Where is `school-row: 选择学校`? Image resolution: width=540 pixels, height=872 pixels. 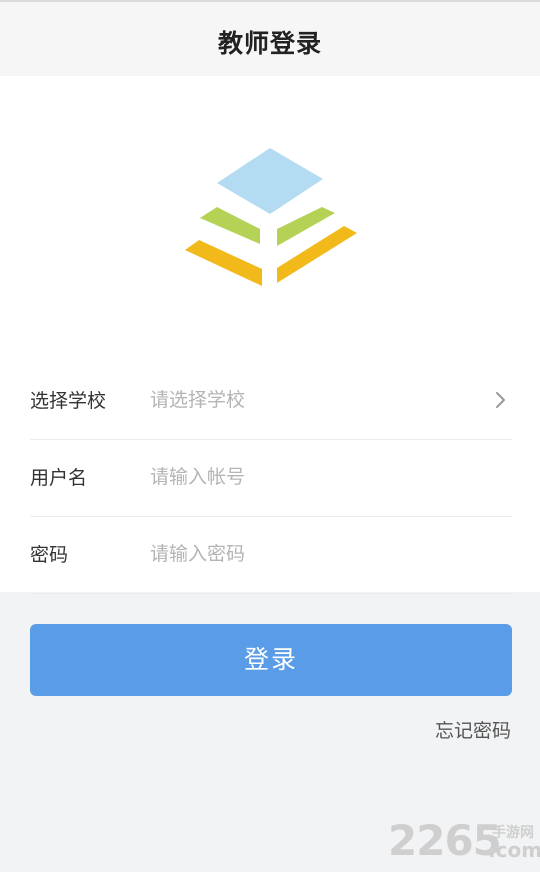
school-row: 选择学校 is located at coordinates (271, 401).